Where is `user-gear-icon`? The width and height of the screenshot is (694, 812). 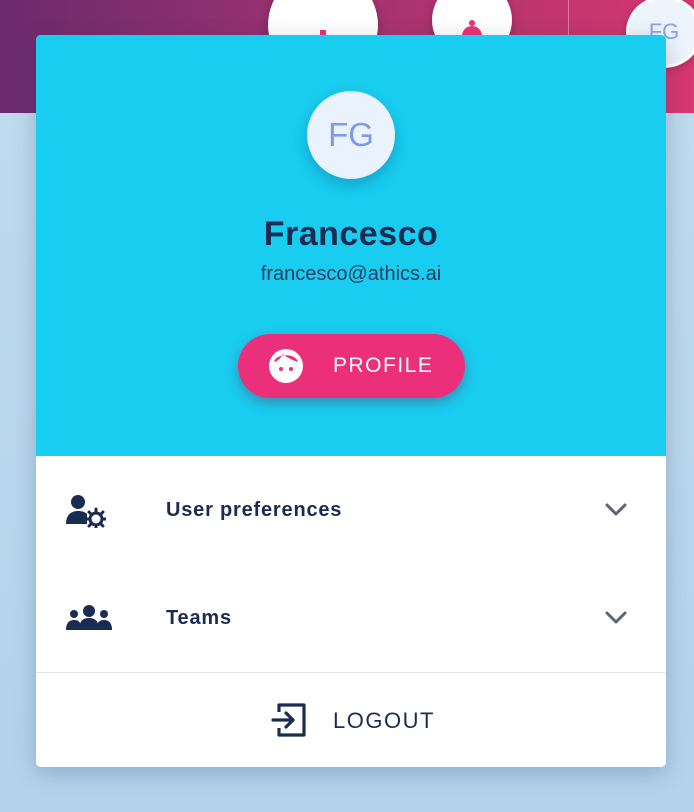
user-gear-icon is located at coordinates (86, 511).